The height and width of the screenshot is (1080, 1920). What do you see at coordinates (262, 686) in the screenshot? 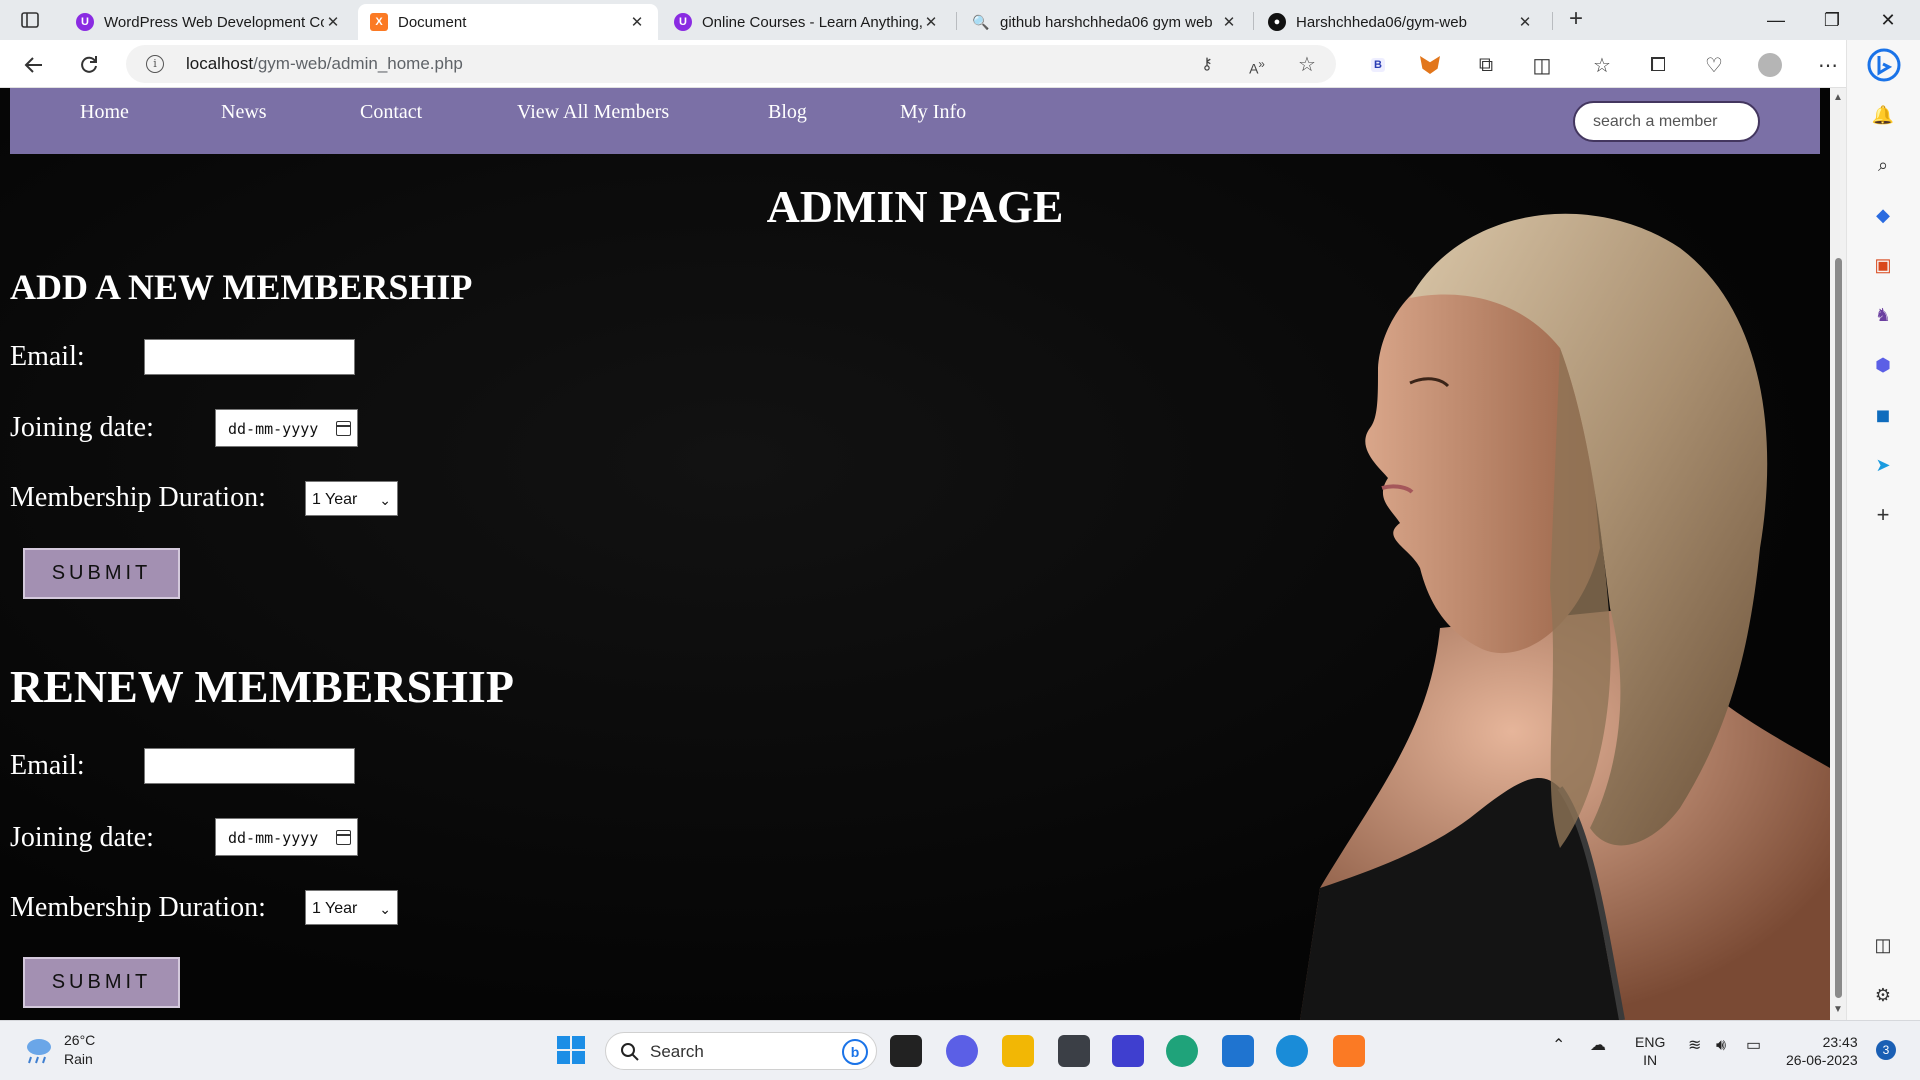
I see `renew-membership-heading: RENEW MEMBERSHIP` at bounding box center [262, 686].